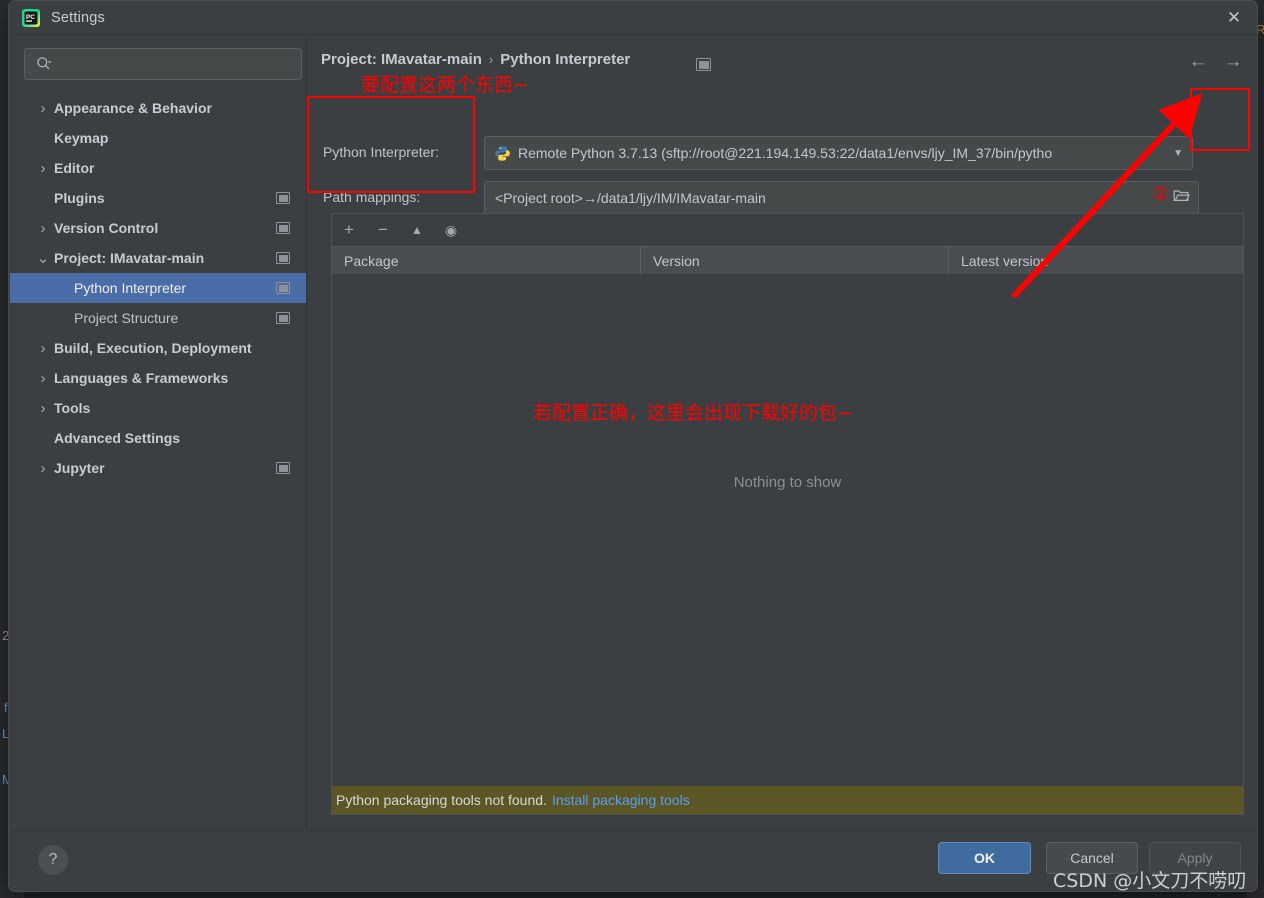 This screenshot has height=898, width=1264. What do you see at coordinates (1095, 261) in the screenshot?
I see `column-header: Latest version` at bounding box center [1095, 261].